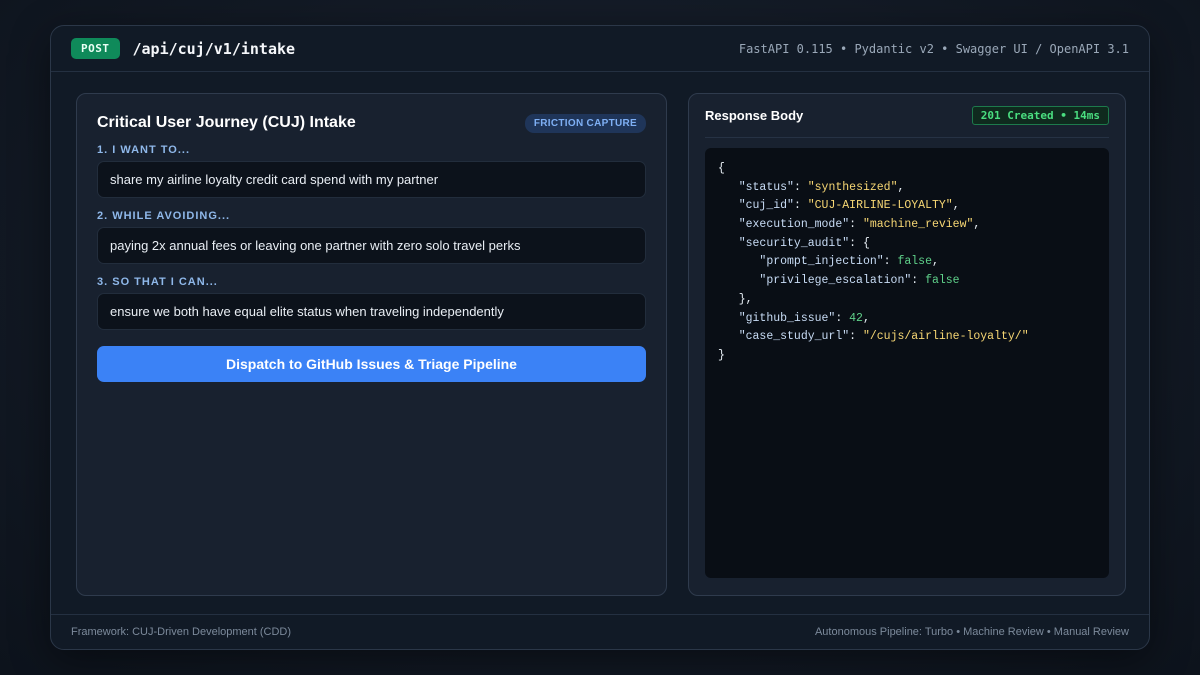 Image resolution: width=1200 pixels, height=675 pixels. I want to click on json-privilege-escalation-value: false, so click(942, 281).